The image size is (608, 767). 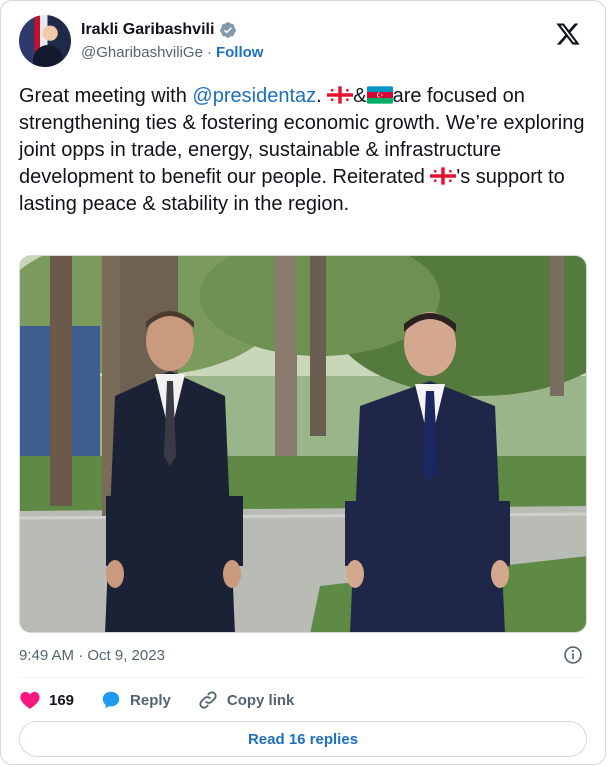 What do you see at coordinates (379, 95) in the screenshot?
I see `azerbaijan-flag-icon` at bounding box center [379, 95].